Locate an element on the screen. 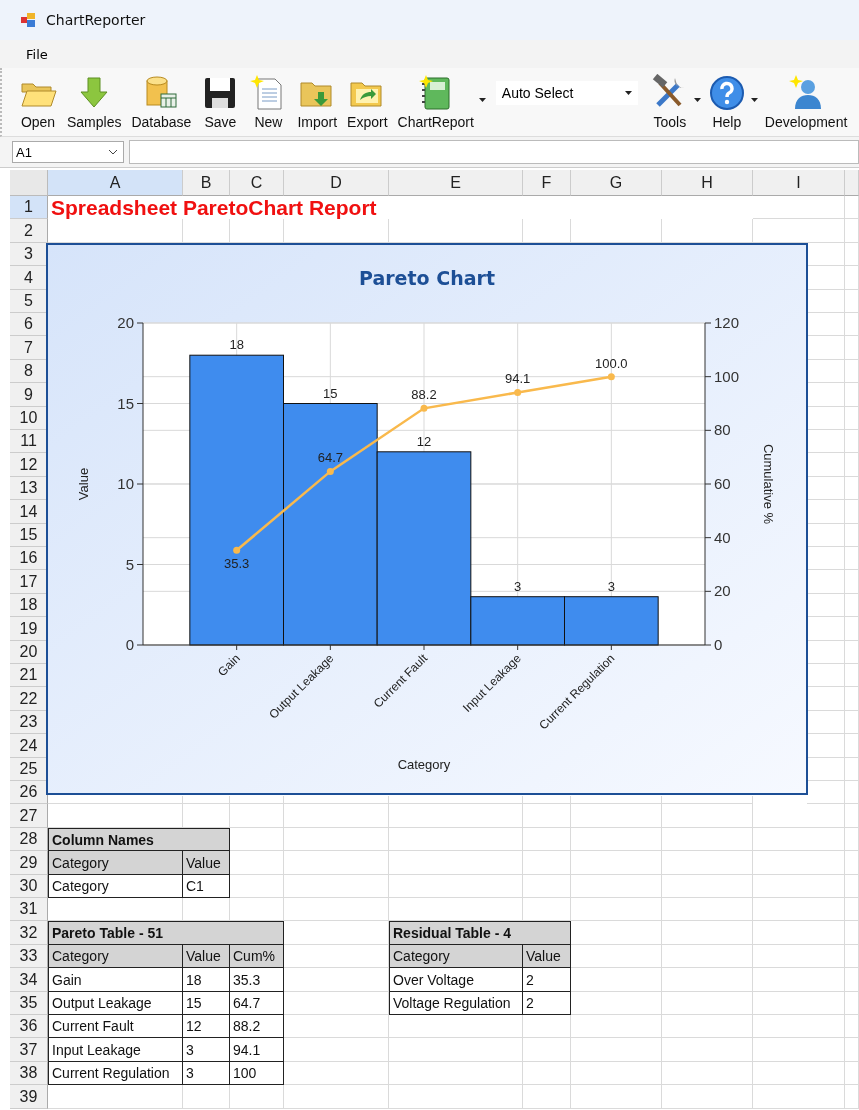 The image size is (859, 1110). row-header: 8 is located at coordinates (29, 371).